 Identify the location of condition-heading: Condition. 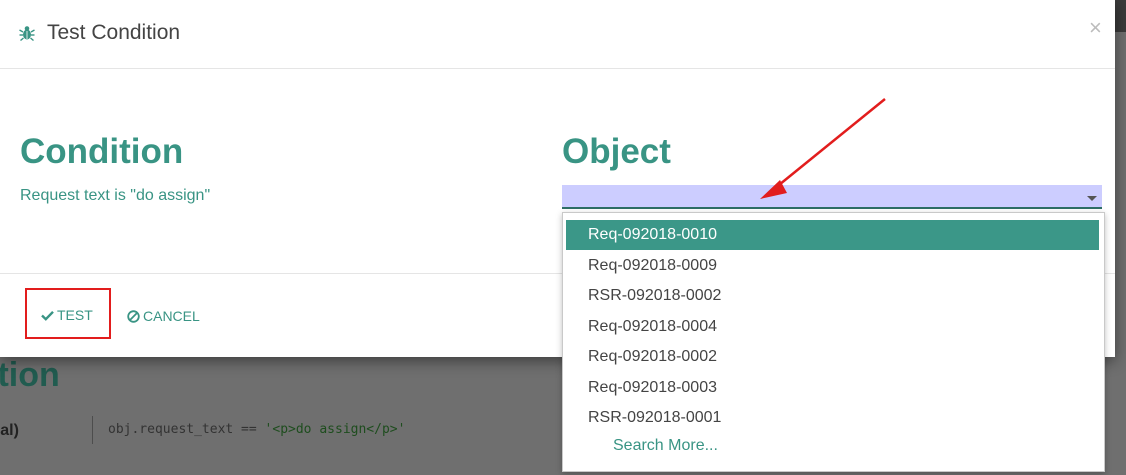
(102, 151).